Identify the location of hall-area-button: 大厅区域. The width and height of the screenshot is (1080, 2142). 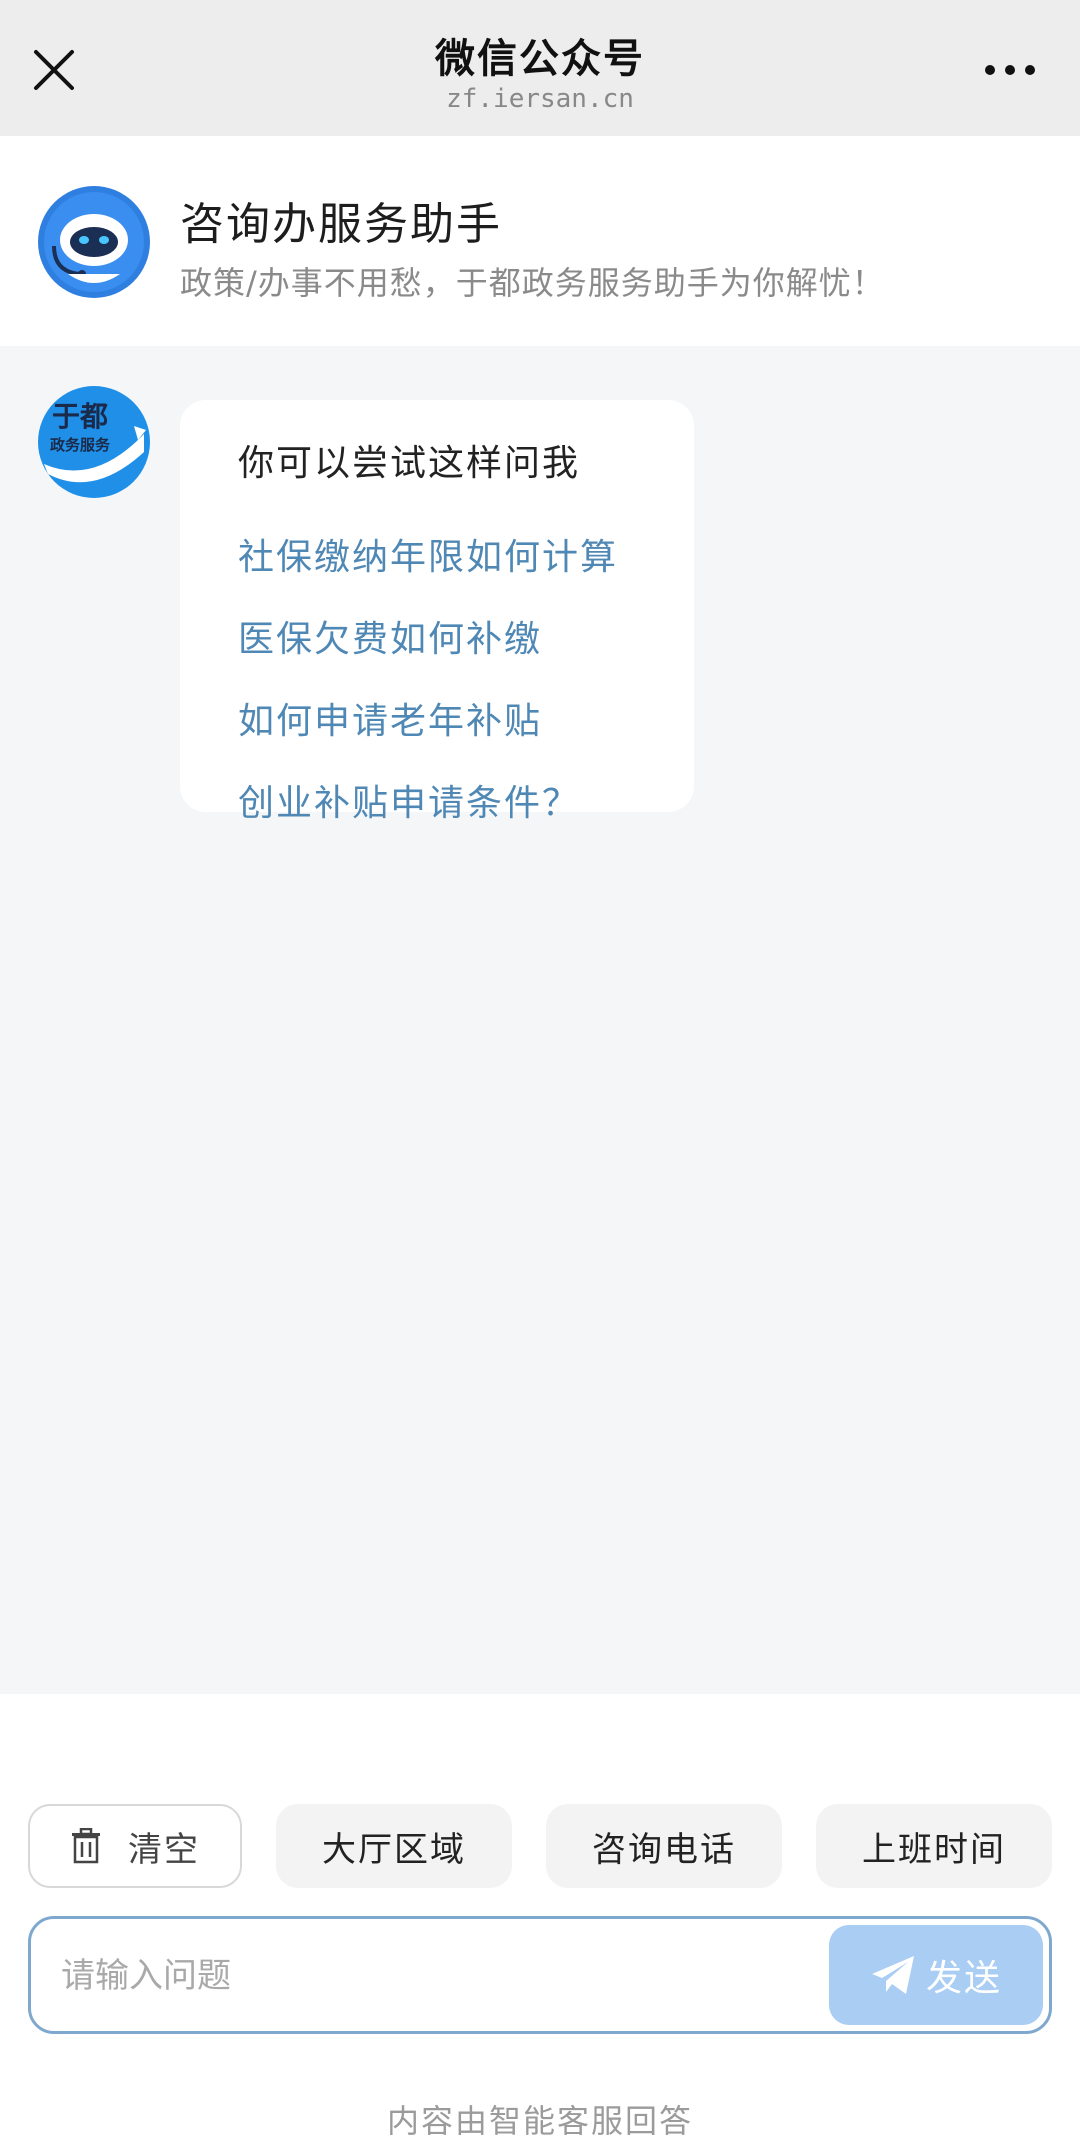
(394, 1846).